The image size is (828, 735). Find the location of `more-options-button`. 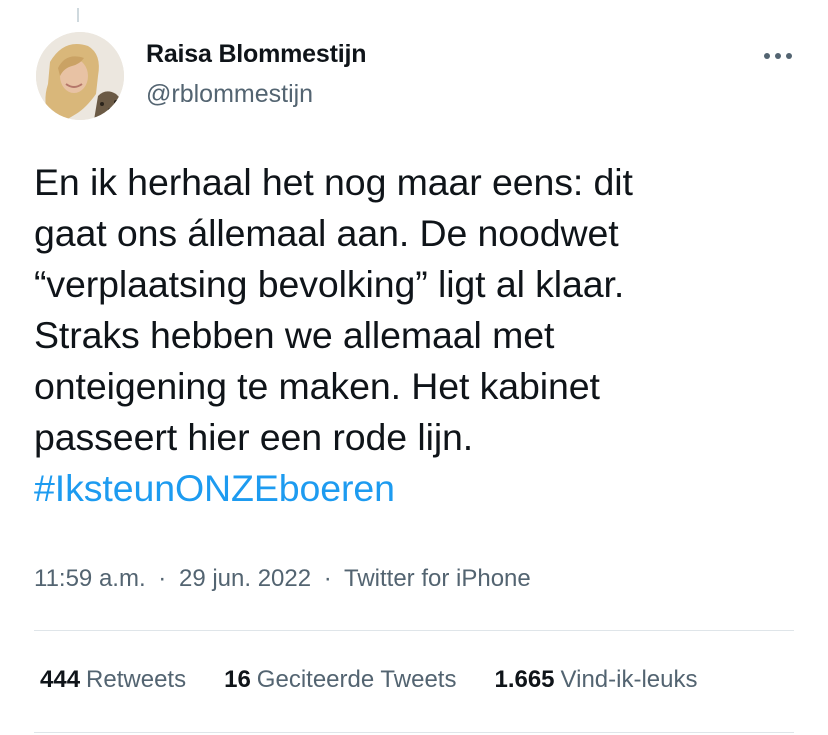

more-options-button is located at coordinates (778, 56).